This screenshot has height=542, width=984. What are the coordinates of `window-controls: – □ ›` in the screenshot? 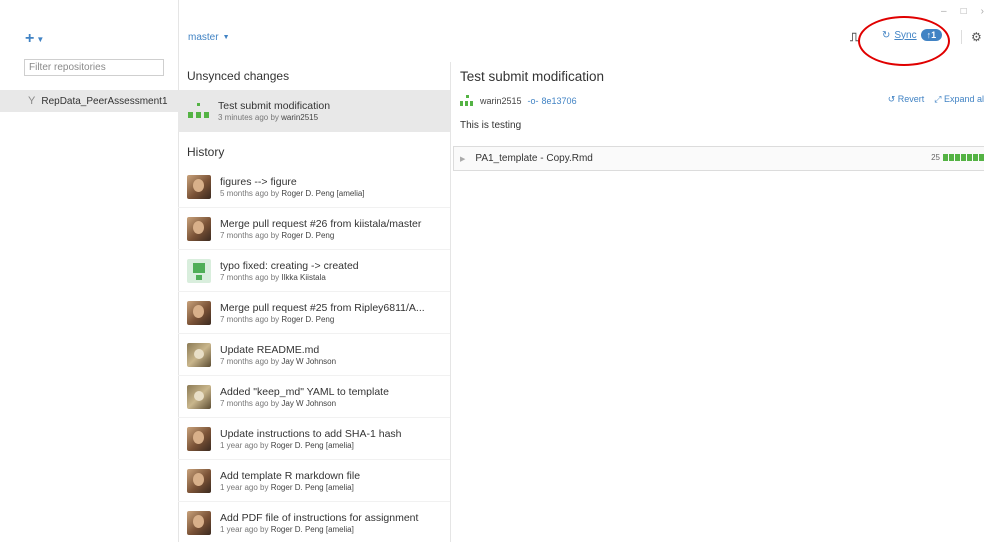 It's located at (962, 11).